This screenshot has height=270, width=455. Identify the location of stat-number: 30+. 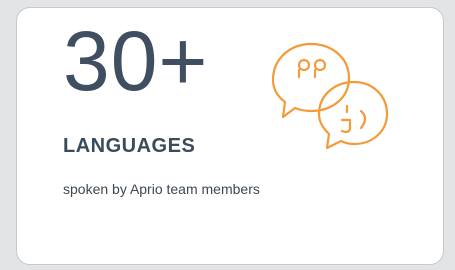
(136, 61).